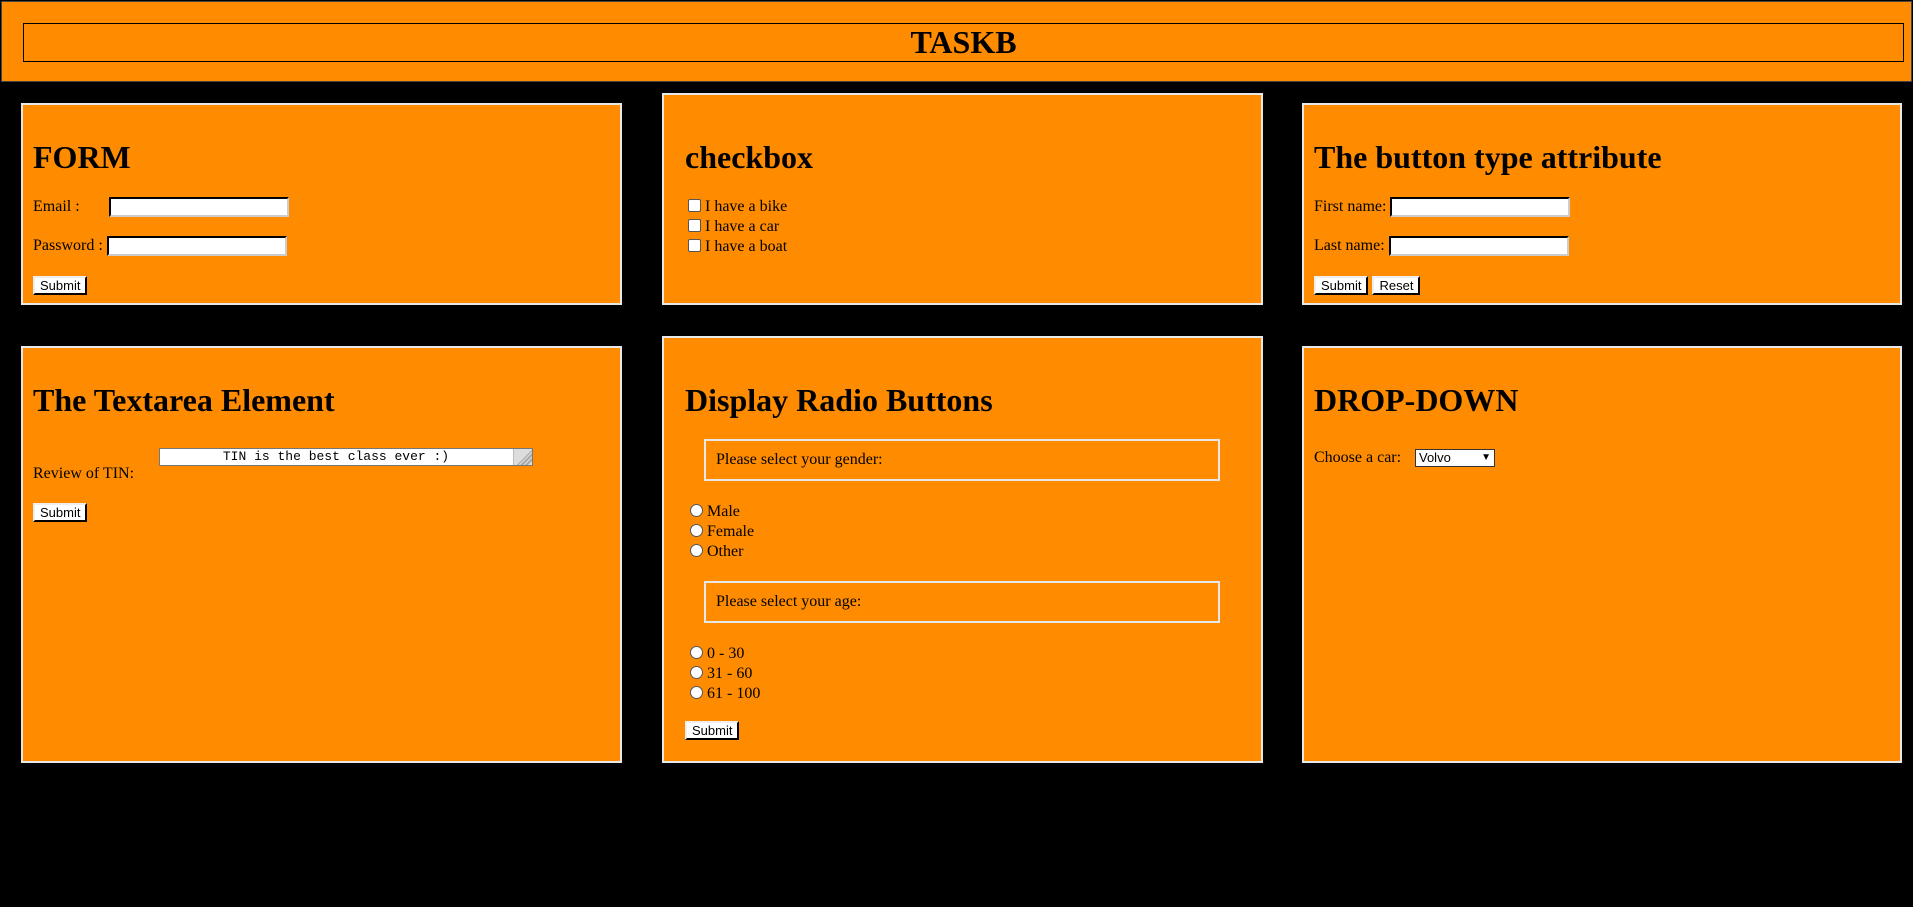 Image resolution: width=1913 pixels, height=907 pixels. What do you see at coordinates (1488, 157) in the screenshot?
I see `button-type-title: The button type attribute` at bounding box center [1488, 157].